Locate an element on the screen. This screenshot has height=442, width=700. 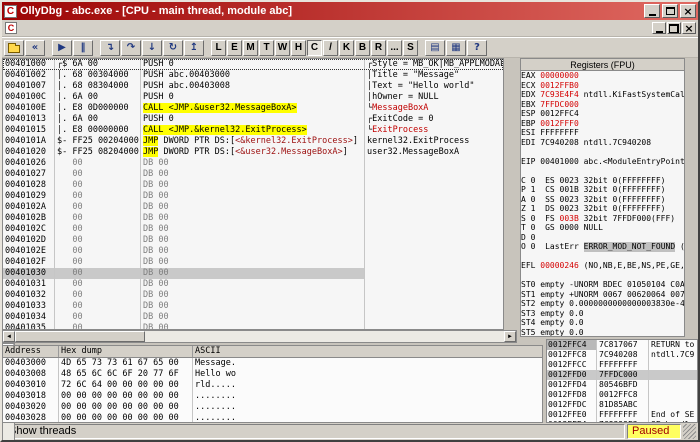
maximize-button is located at coordinates (670, 11).